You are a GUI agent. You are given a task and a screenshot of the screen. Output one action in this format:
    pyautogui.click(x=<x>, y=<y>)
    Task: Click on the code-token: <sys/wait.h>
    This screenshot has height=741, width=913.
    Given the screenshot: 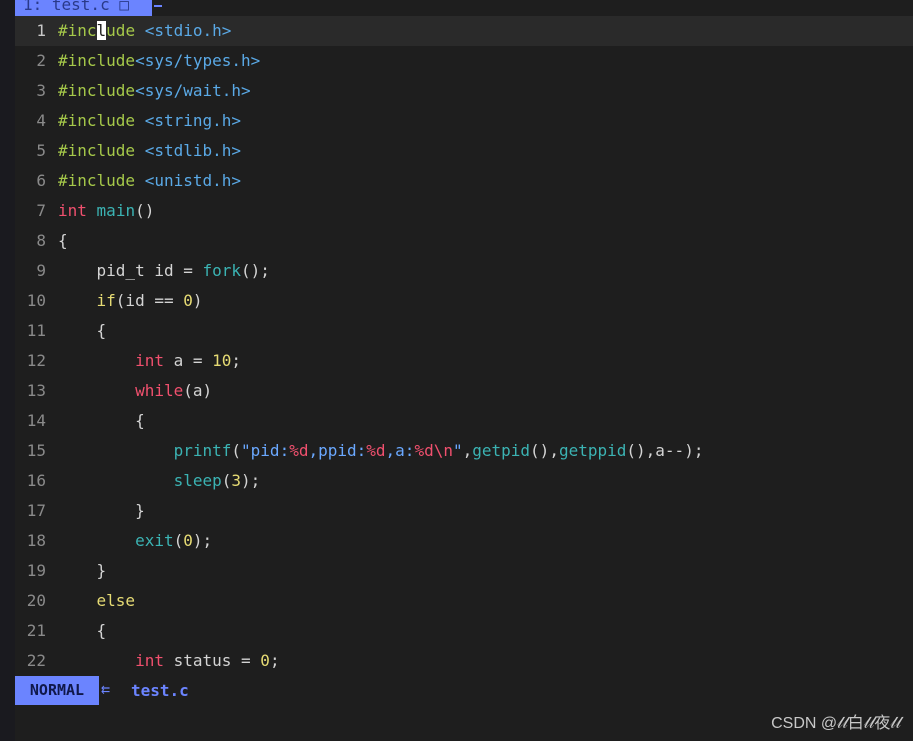 What is the action you would take?
    pyautogui.click(x=193, y=90)
    